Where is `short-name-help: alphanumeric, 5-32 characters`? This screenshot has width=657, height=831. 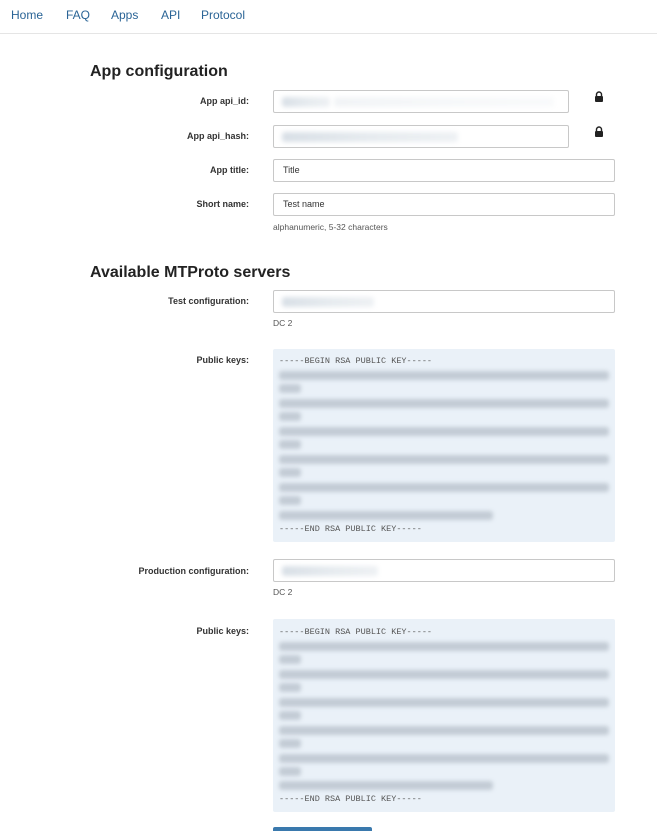 short-name-help: alphanumeric, 5-32 characters is located at coordinates (330, 227).